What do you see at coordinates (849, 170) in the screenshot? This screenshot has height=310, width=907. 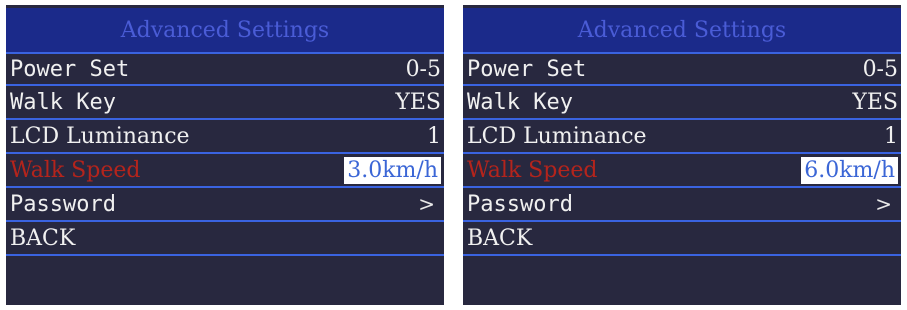 I see `walk-speed-value-field: 6.0km/h` at bounding box center [849, 170].